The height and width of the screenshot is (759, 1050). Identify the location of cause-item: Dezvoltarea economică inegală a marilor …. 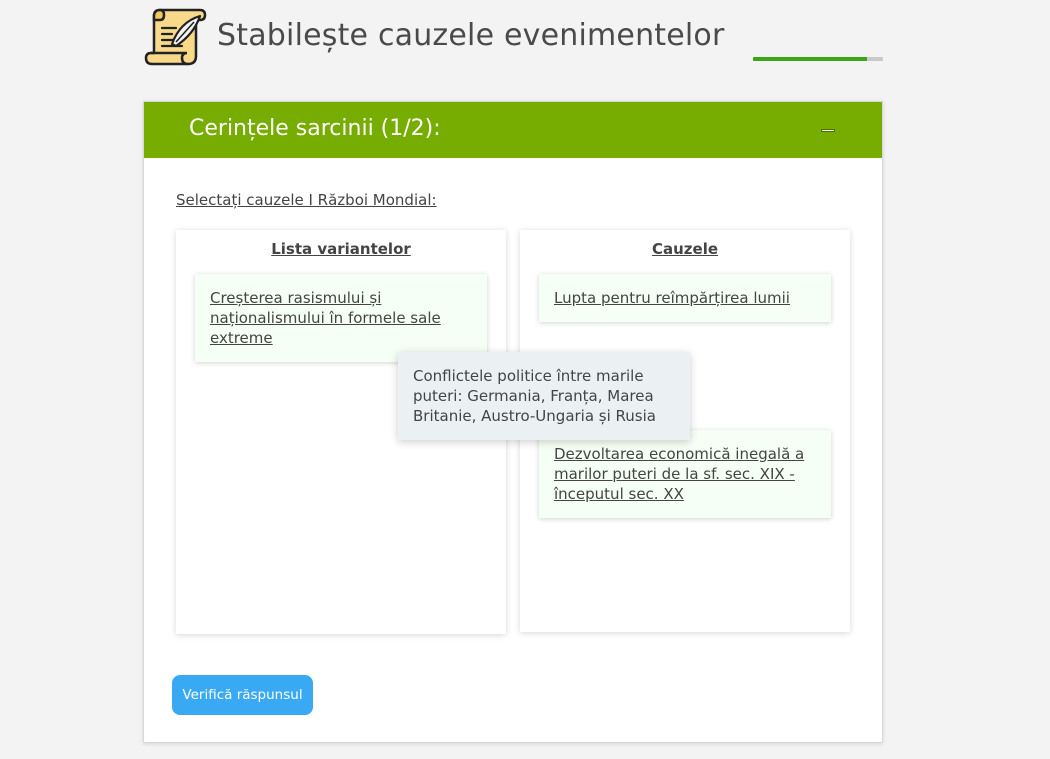
(685, 474).